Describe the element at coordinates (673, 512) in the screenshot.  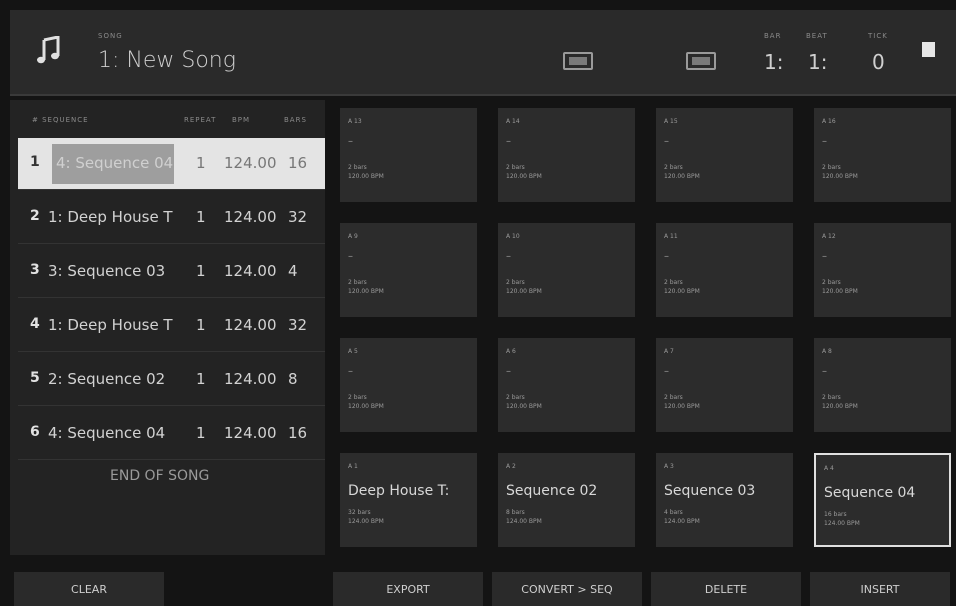
I see `tile-bars: 4 bars` at that location.